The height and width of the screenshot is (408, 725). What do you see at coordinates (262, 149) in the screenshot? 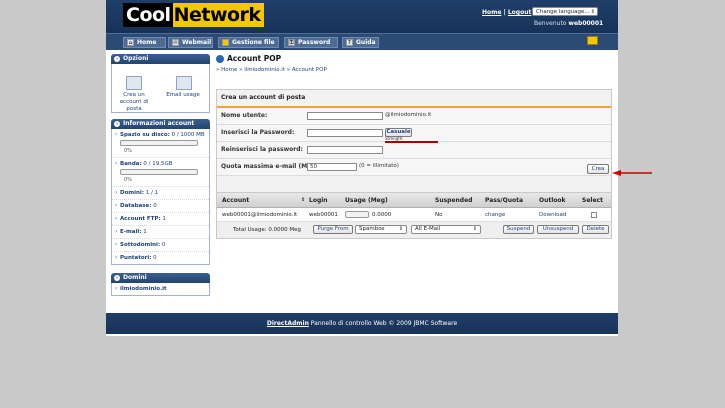
I see `repeat-password-label: Reinserisci la password:` at bounding box center [262, 149].